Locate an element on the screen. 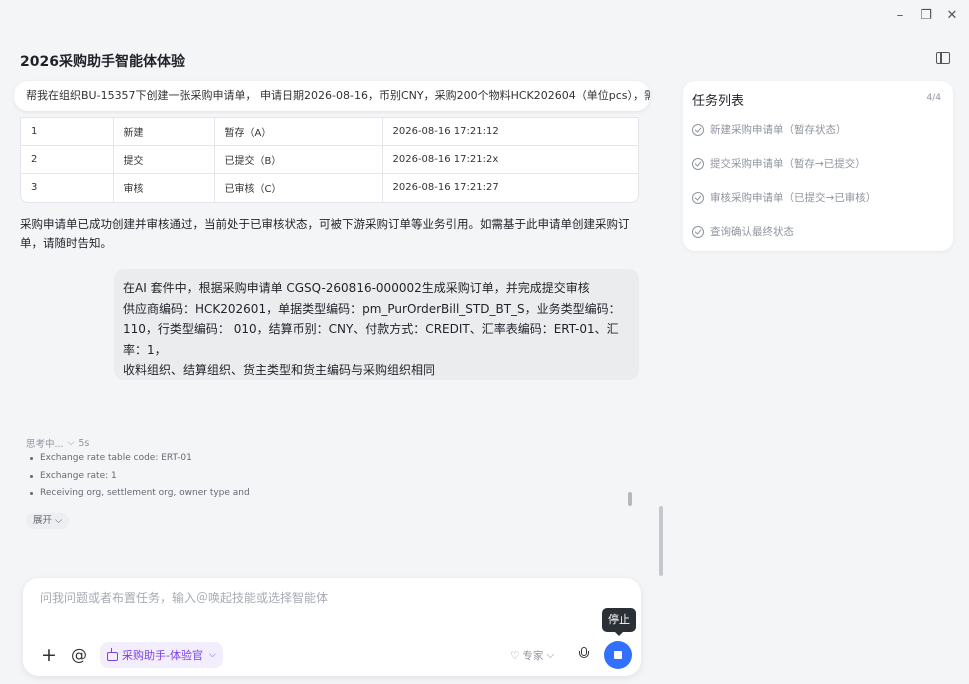  task-label: 查询确认最终状态 is located at coordinates (752, 232).